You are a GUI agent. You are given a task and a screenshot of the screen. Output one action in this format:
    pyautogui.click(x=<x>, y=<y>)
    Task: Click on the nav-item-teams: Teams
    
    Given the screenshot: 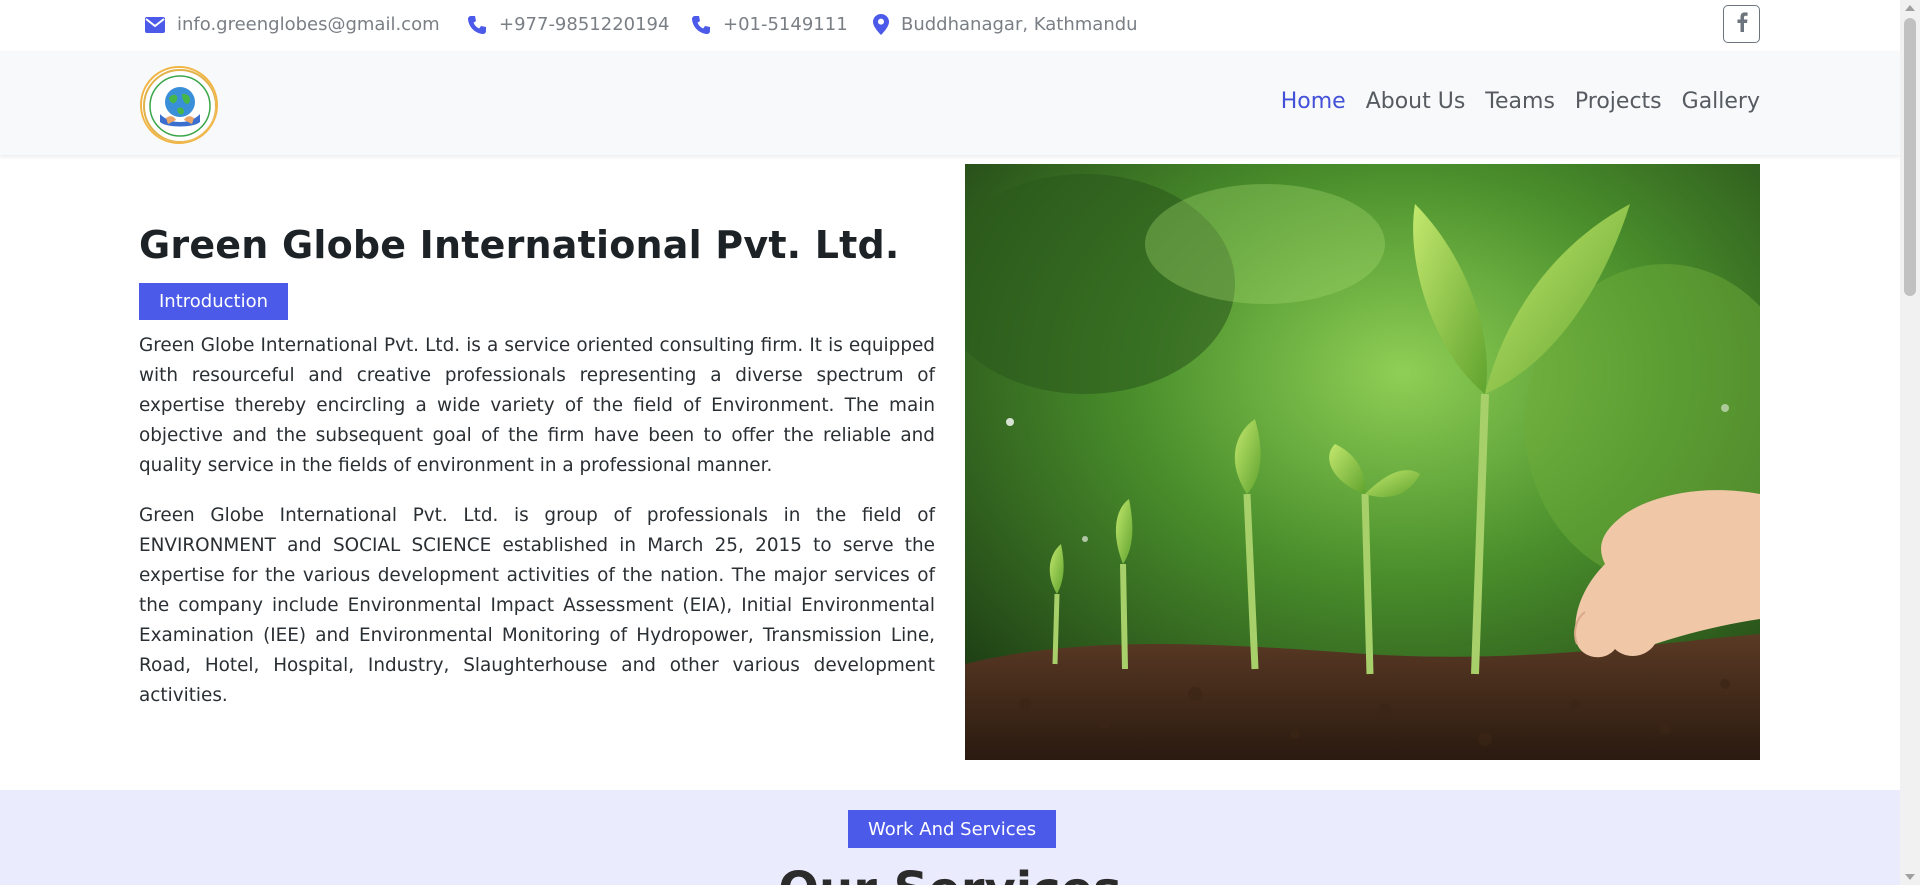 What is the action you would take?
    pyautogui.click(x=1520, y=101)
    